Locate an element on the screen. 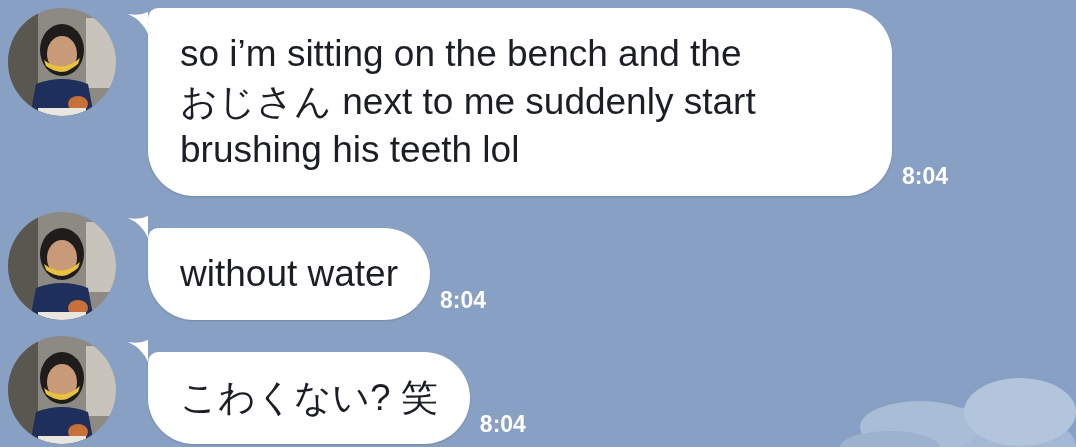 This screenshot has width=1076, height=447. message-bubble: without water is located at coordinates (289, 274).